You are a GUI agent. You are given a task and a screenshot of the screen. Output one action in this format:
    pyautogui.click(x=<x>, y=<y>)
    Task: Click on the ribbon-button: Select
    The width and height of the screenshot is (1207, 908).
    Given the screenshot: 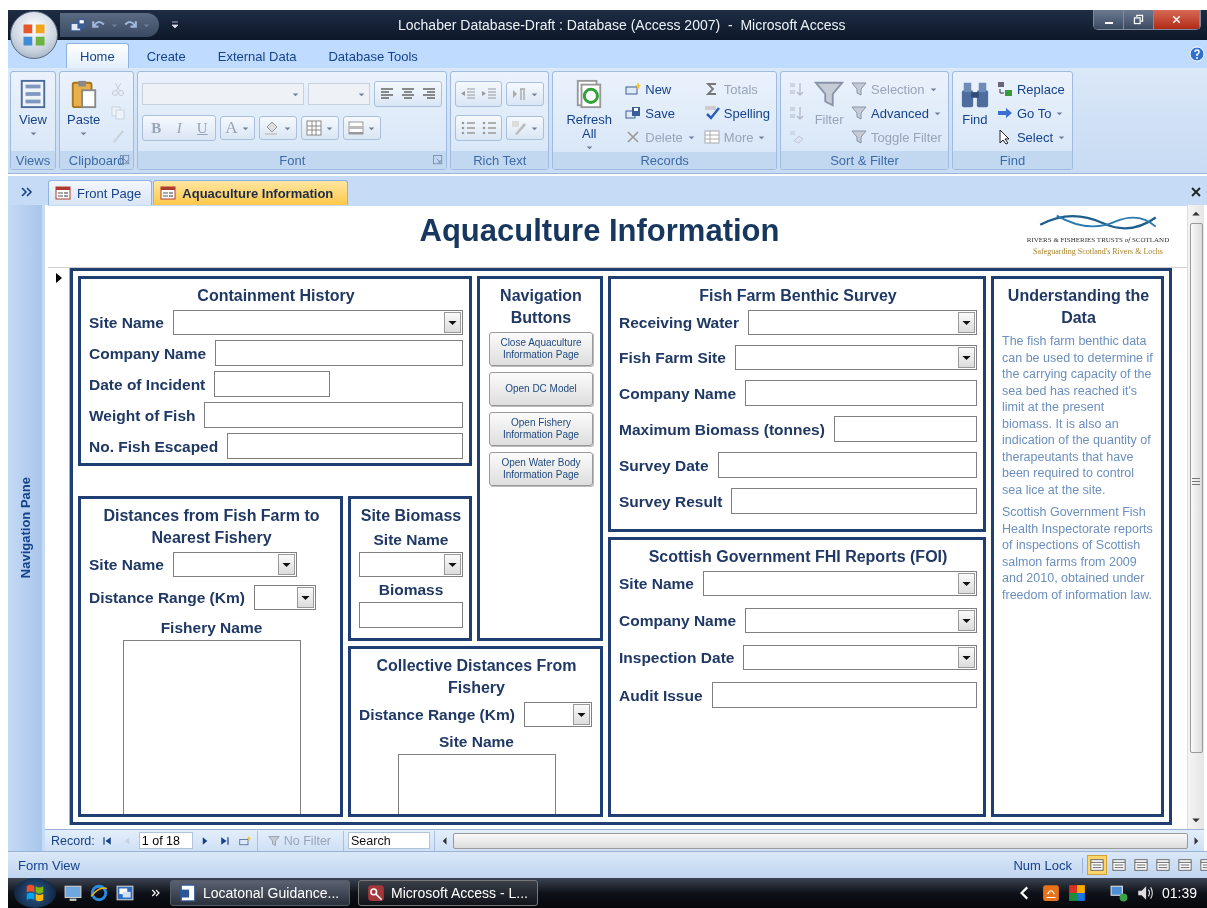 What is the action you would take?
    pyautogui.click(x=1032, y=137)
    